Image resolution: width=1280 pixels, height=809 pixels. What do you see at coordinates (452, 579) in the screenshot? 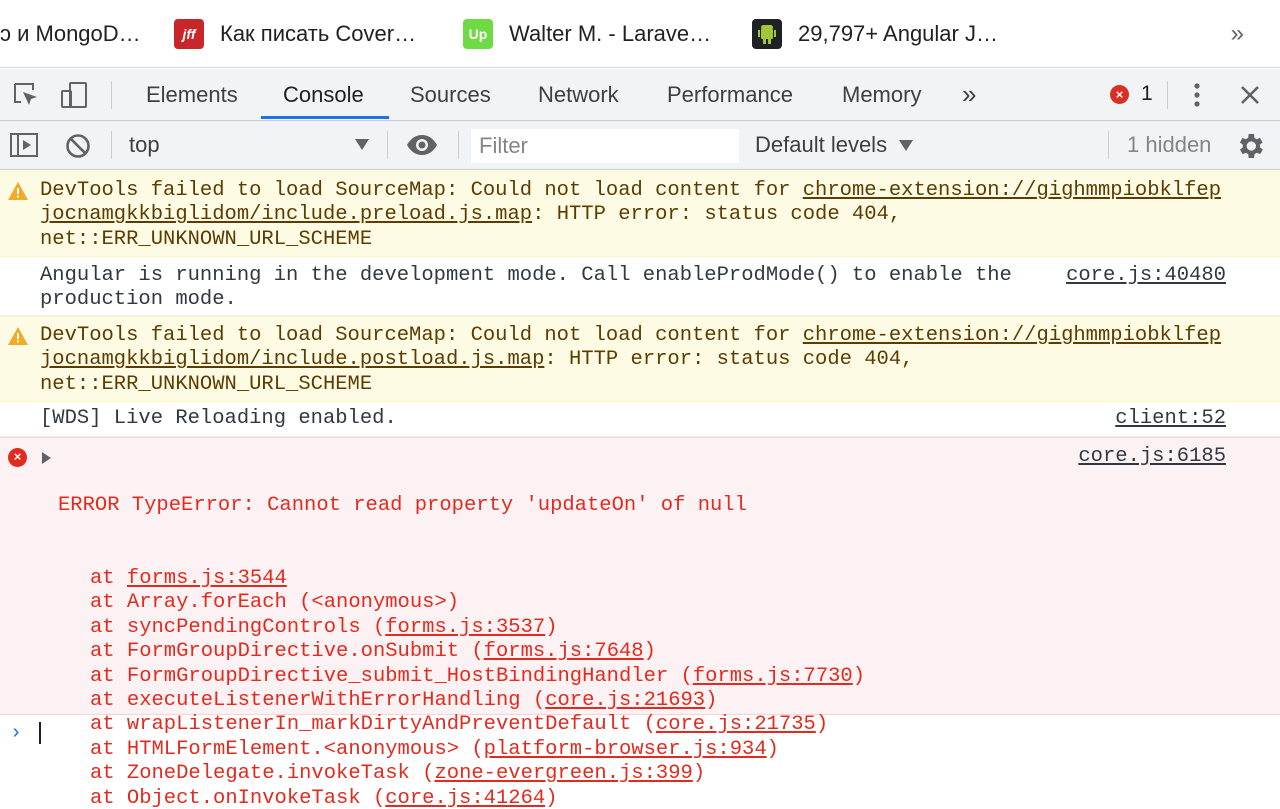
I see `stack-frame: at forms.js:3544` at bounding box center [452, 579].